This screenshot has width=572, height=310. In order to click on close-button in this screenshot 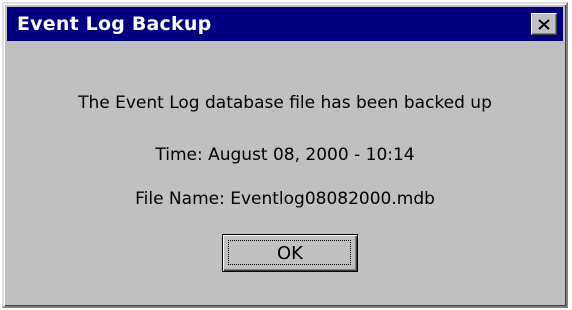, I will do `click(544, 24)`.